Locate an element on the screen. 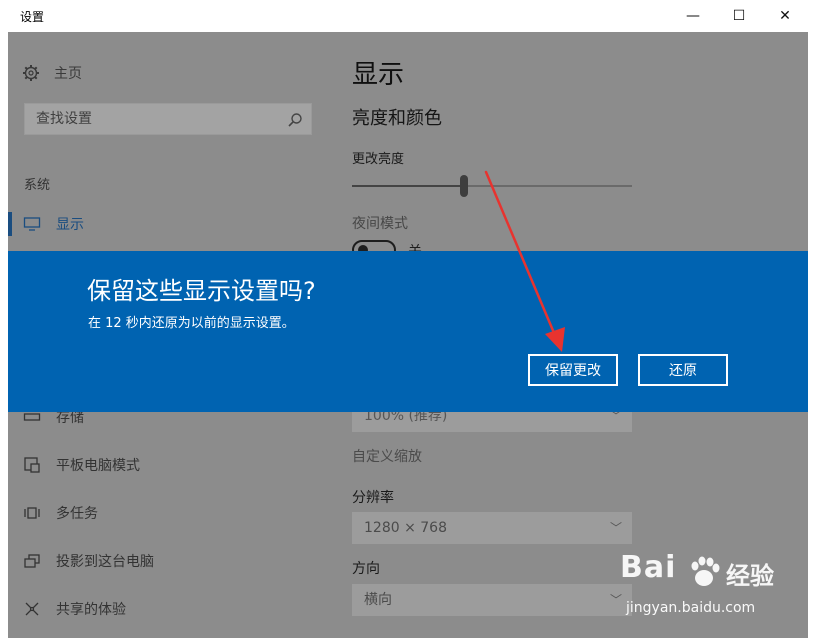 The width and height of the screenshot is (816, 638). brightness-slider is located at coordinates (492, 187).